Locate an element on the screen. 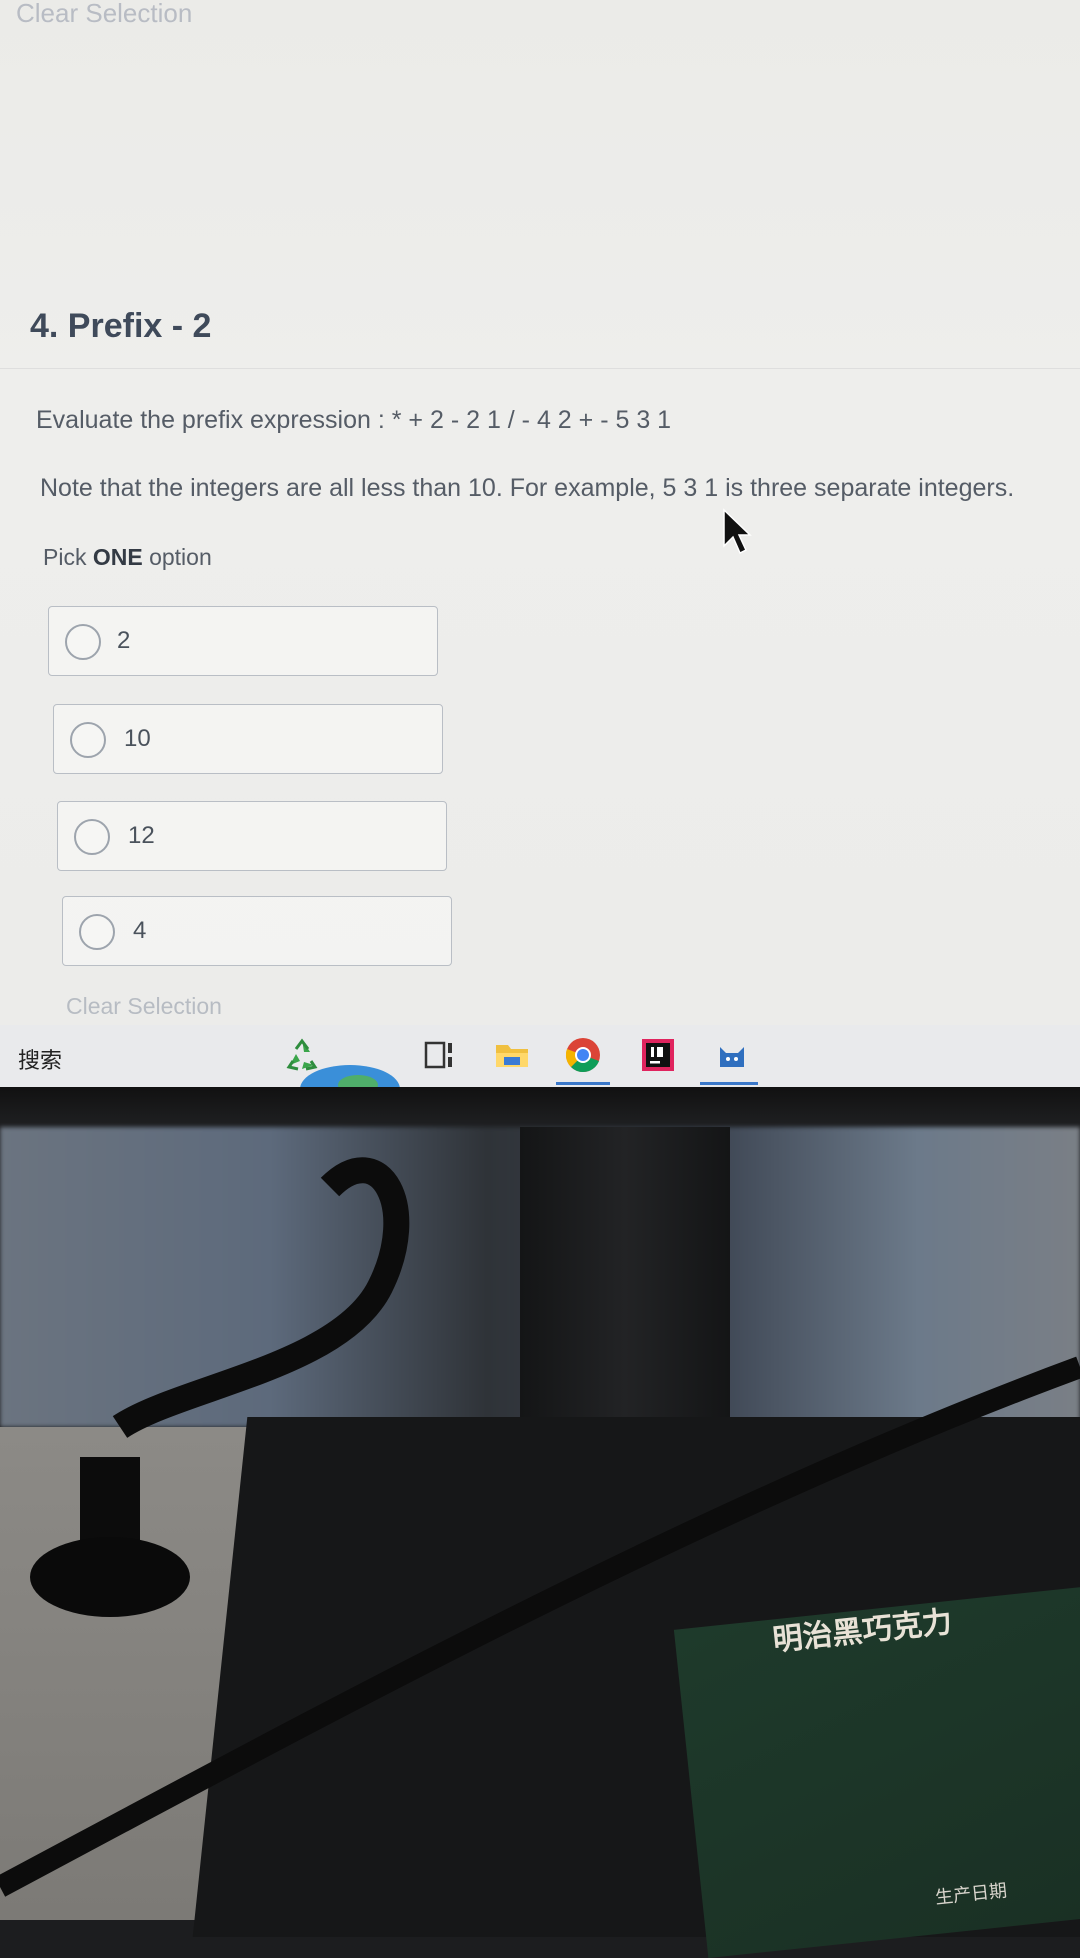  app-active-indicator is located at coordinates (729, 1083).